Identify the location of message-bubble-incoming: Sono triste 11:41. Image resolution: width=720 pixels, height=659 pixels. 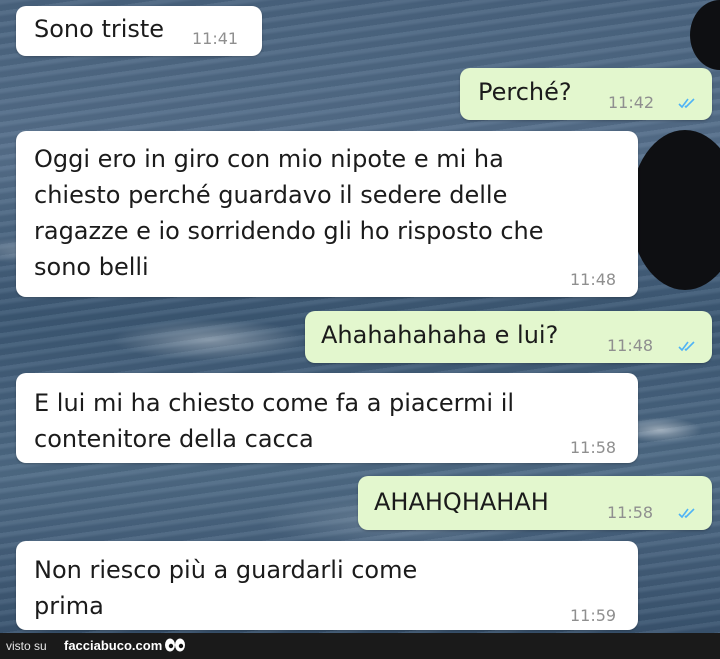
(139, 31).